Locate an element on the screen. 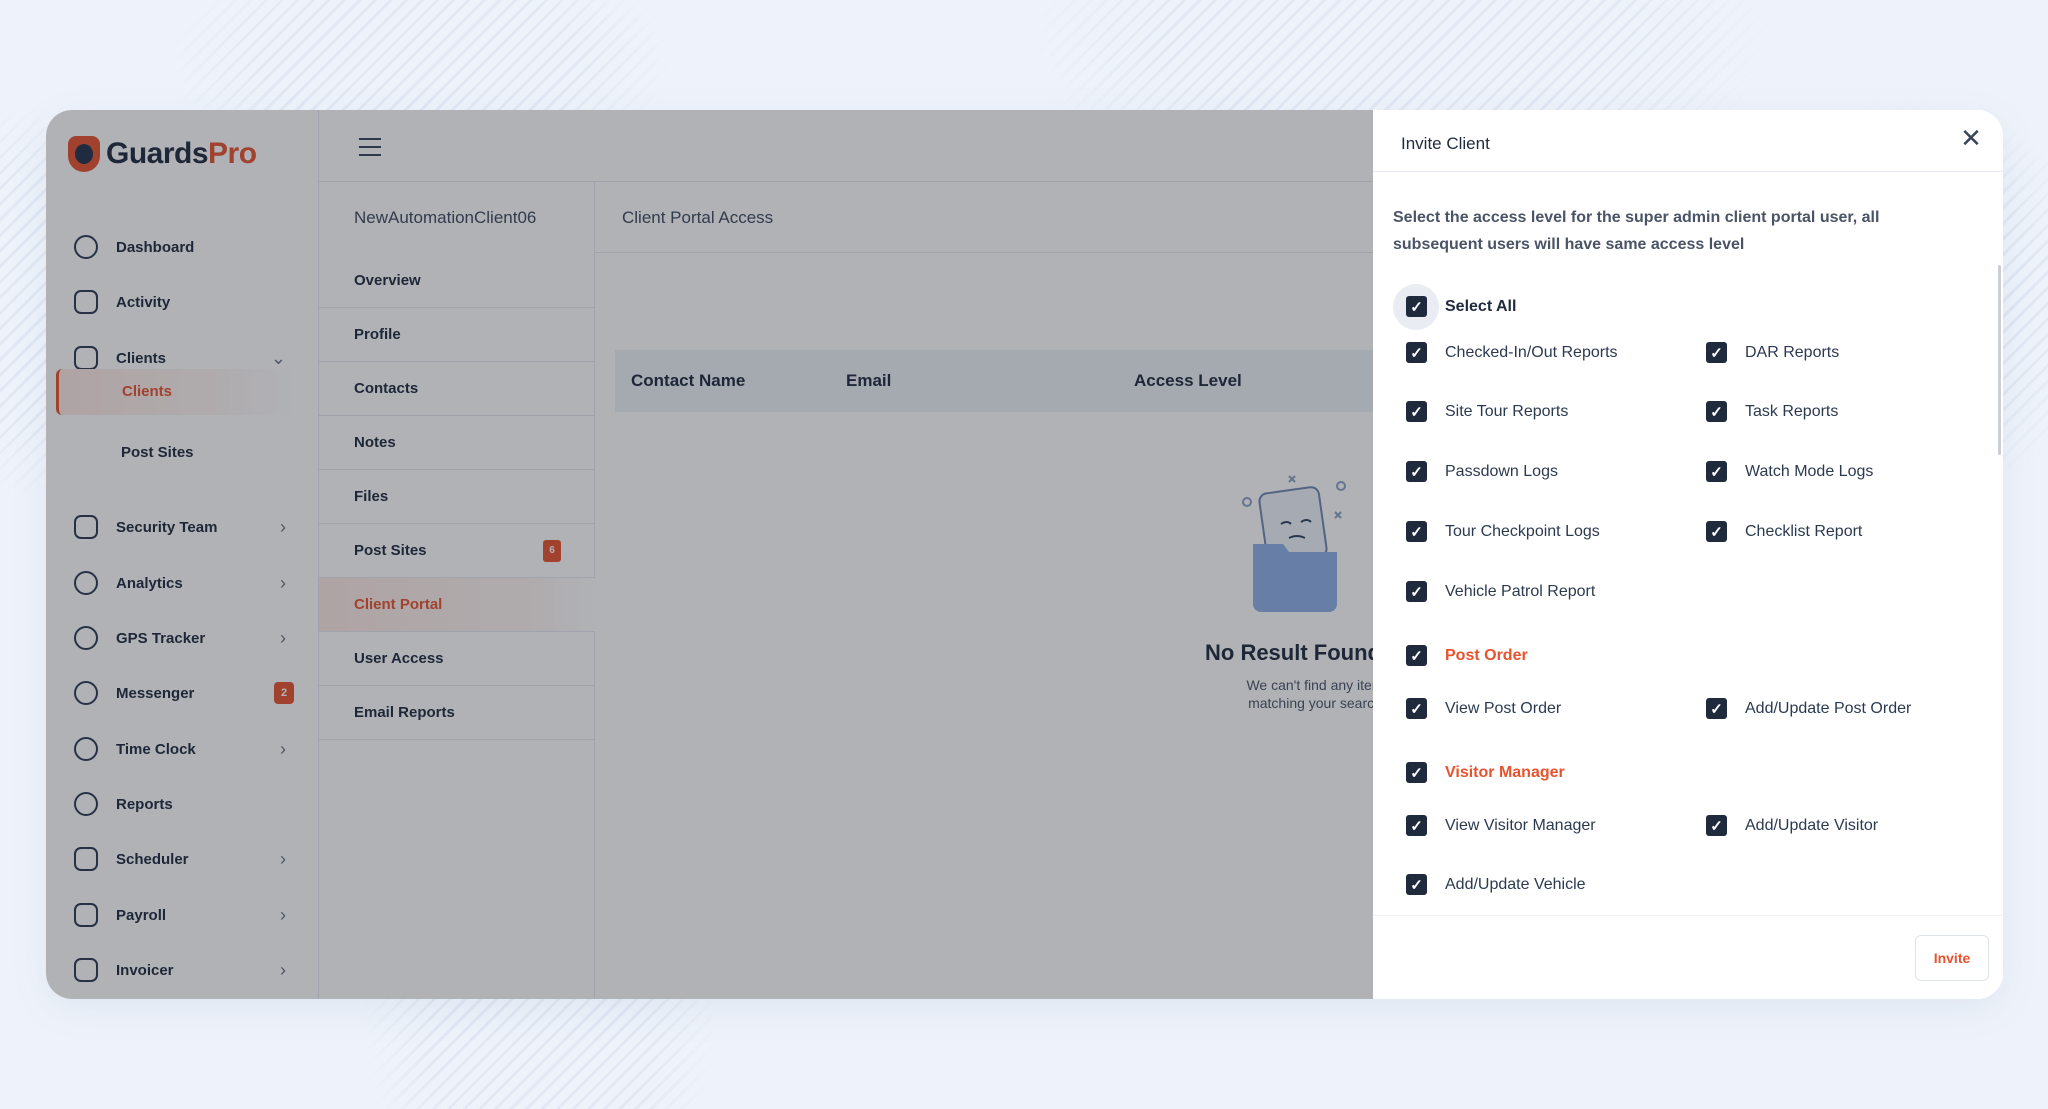  checkbox-post-order: ✓ Post Order is located at coordinates (1467, 655).